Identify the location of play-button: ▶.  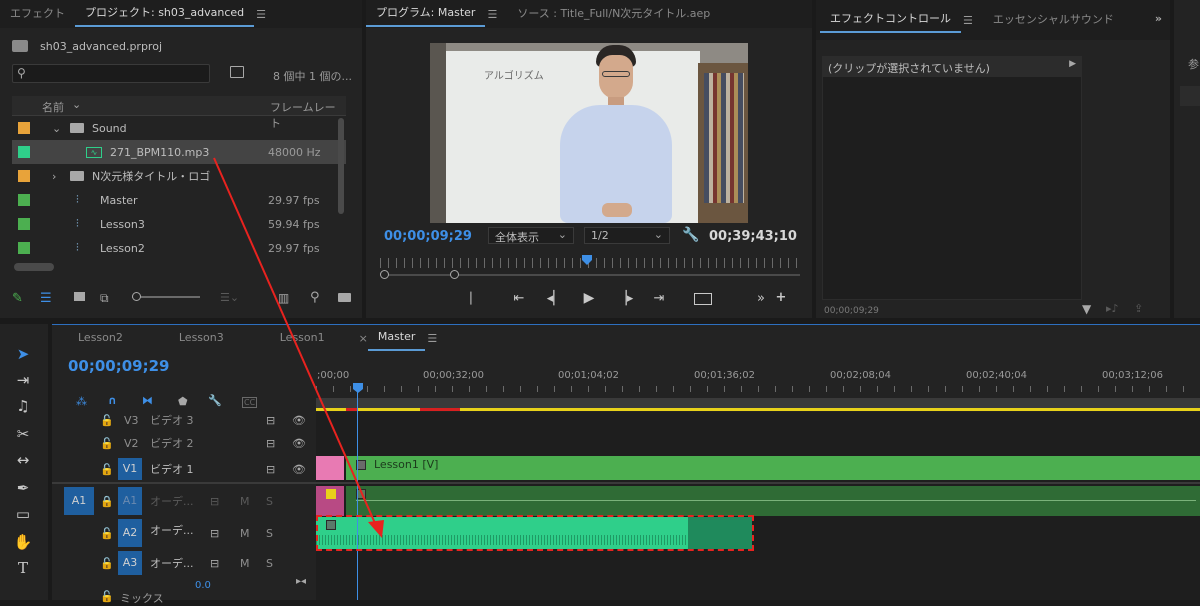
(589, 298).